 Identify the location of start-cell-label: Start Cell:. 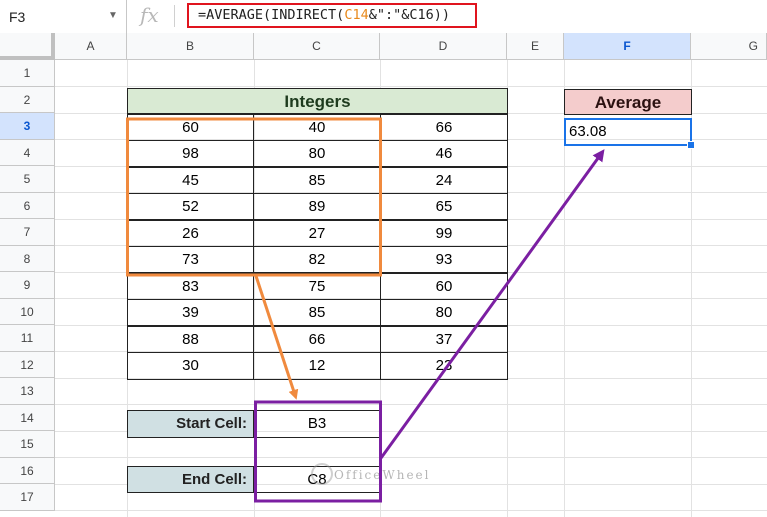
(190, 424).